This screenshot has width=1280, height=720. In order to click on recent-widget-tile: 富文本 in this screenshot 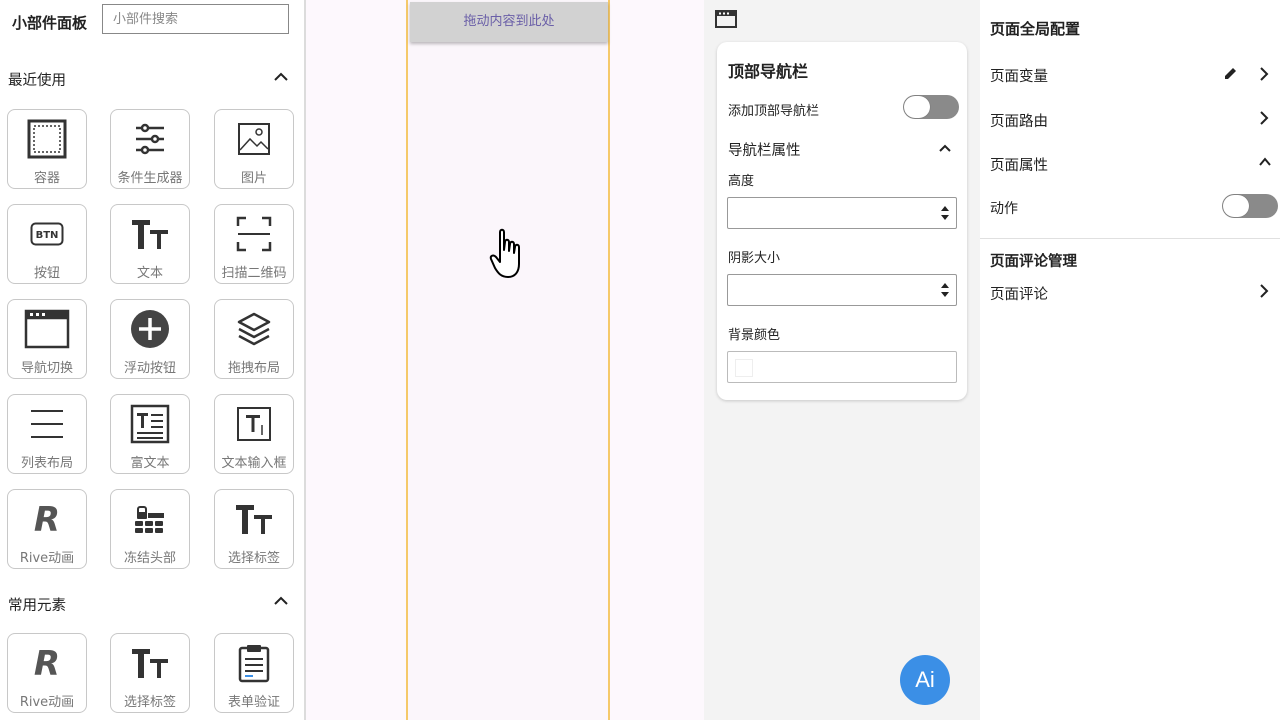, I will do `click(150, 434)`.